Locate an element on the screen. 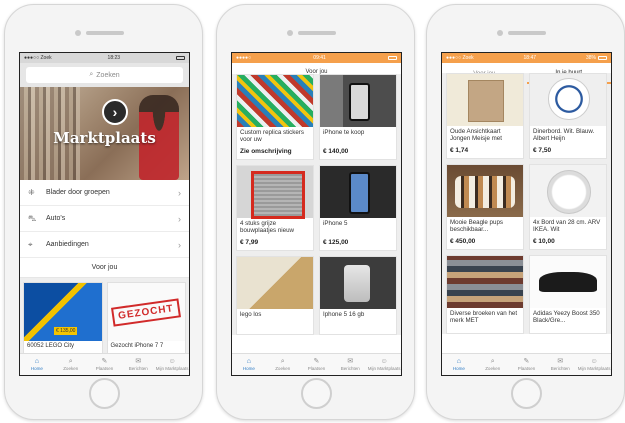  gezocht-stamp: GEZOCHT is located at coordinates (146, 312).